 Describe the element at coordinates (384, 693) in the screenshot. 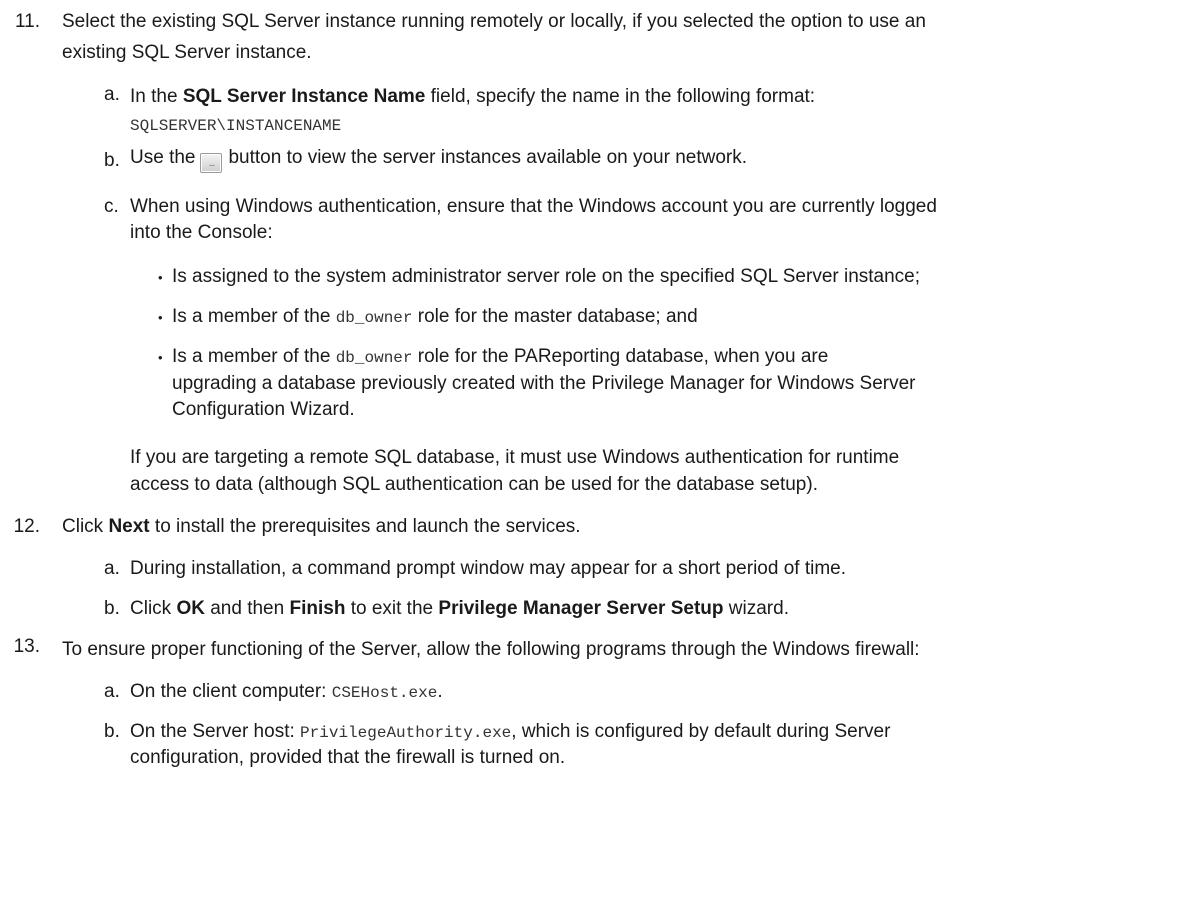

I see `code-inline: CSEHost.exe` at that location.